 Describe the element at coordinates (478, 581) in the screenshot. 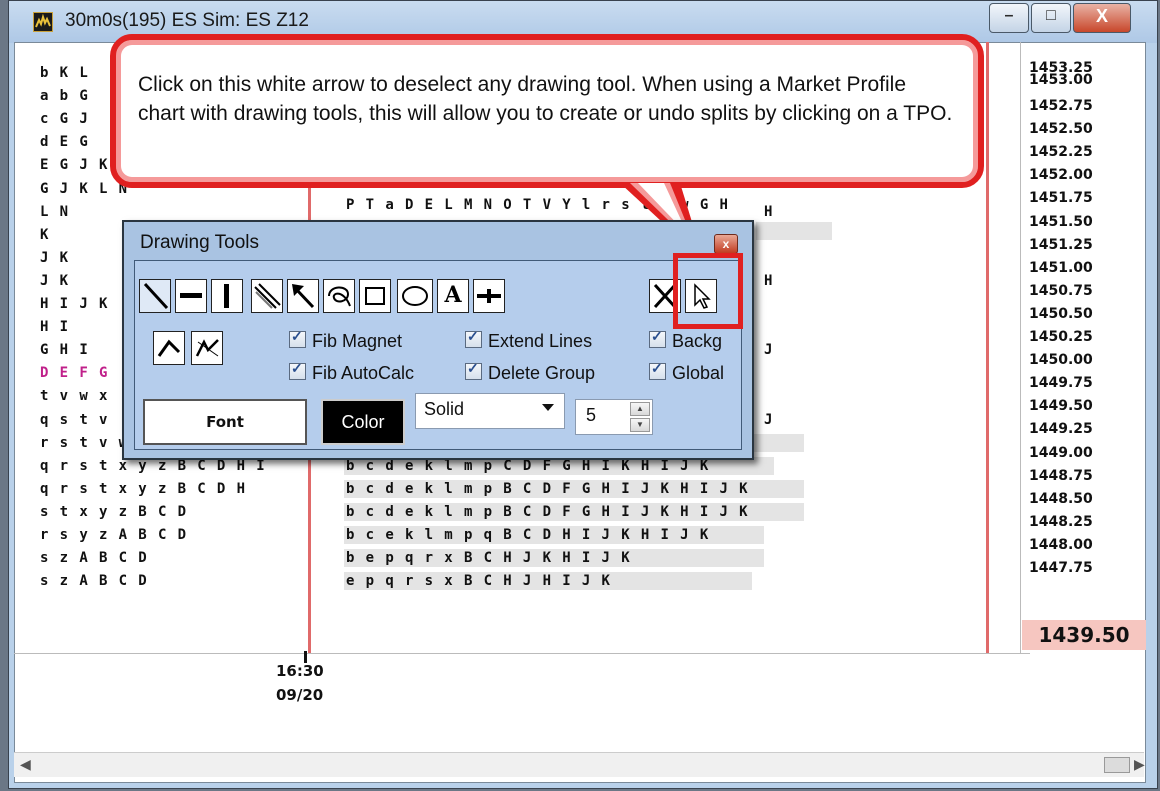

I see `tpo-row: e p q r s x B C H J H I J K` at that location.